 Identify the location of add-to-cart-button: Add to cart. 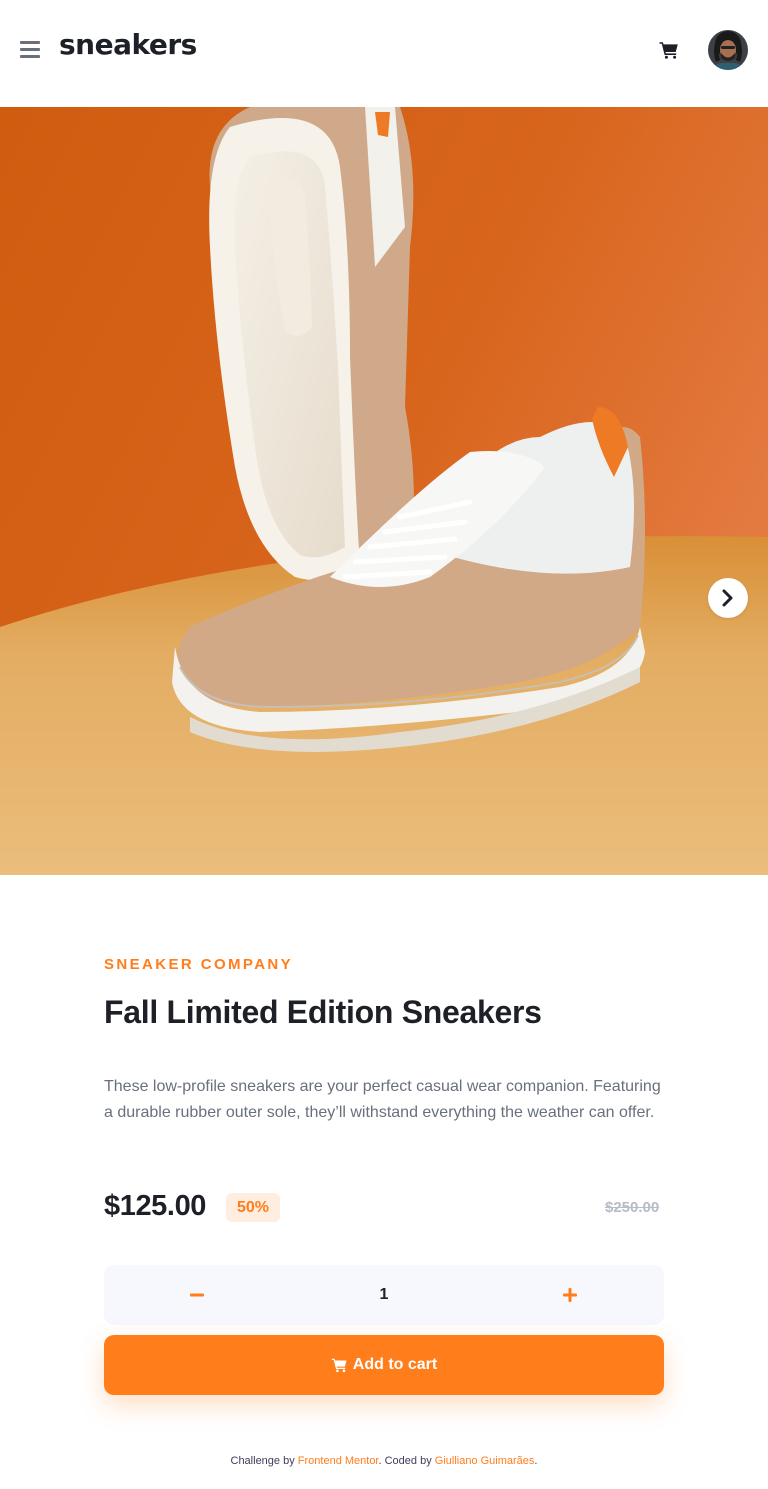
(384, 1365).